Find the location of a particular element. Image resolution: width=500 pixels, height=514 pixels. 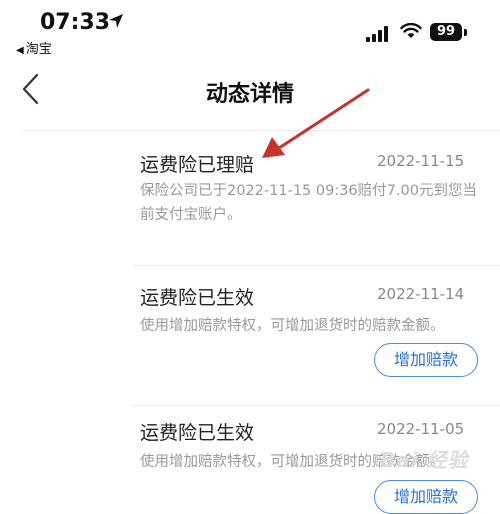

back-to-app-link: ◀ 淘宝 is located at coordinates (34, 47).